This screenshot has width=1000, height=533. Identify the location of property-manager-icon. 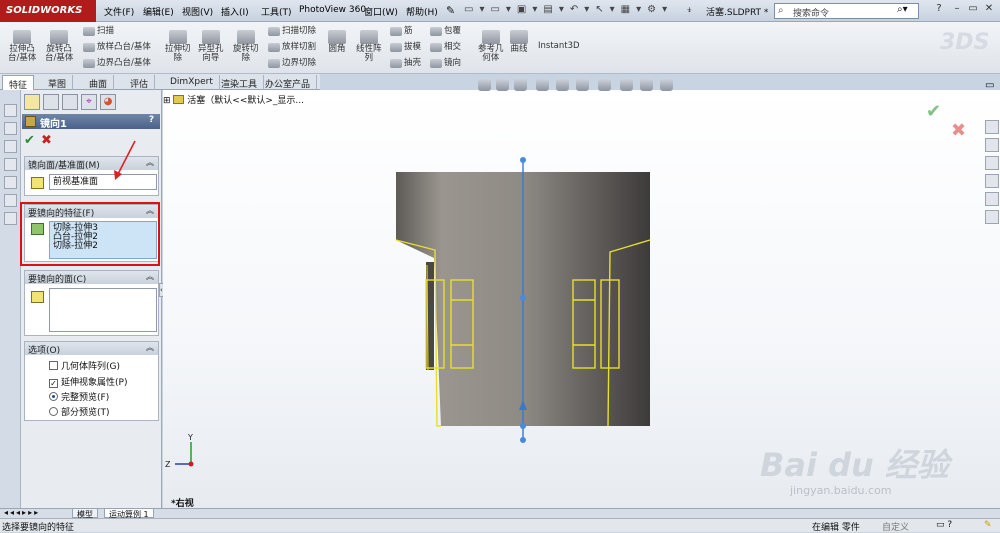
(51, 102).